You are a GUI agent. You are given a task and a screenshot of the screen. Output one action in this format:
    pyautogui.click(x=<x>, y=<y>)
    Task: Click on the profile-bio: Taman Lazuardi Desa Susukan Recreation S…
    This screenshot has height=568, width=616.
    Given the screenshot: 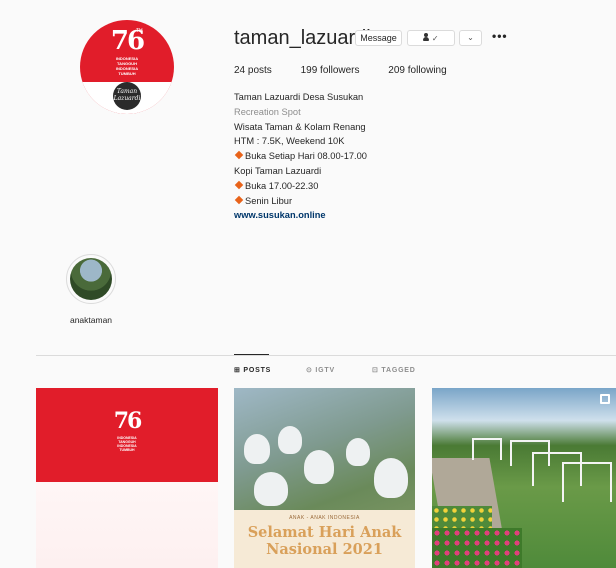 What is the action you would take?
    pyautogui.click(x=364, y=156)
    